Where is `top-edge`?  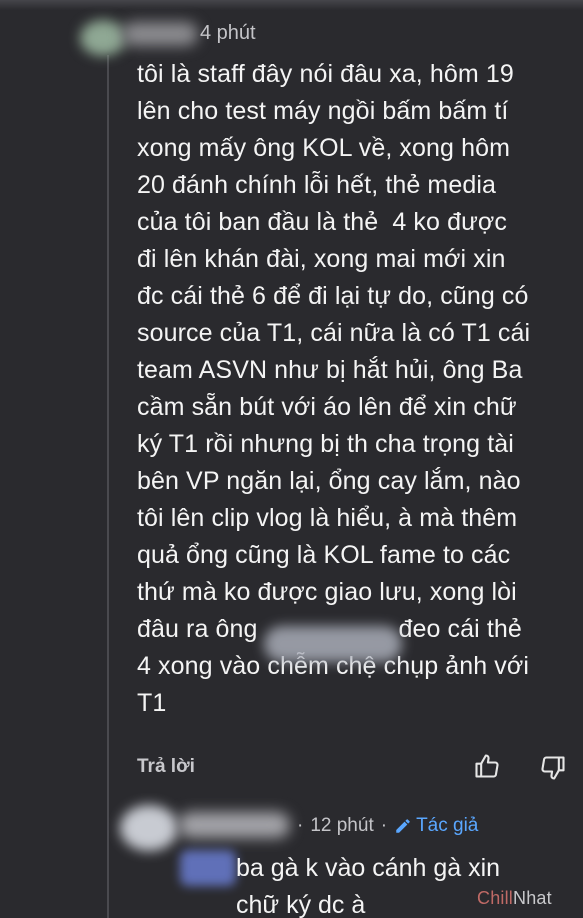 top-edge is located at coordinates (291, 5).